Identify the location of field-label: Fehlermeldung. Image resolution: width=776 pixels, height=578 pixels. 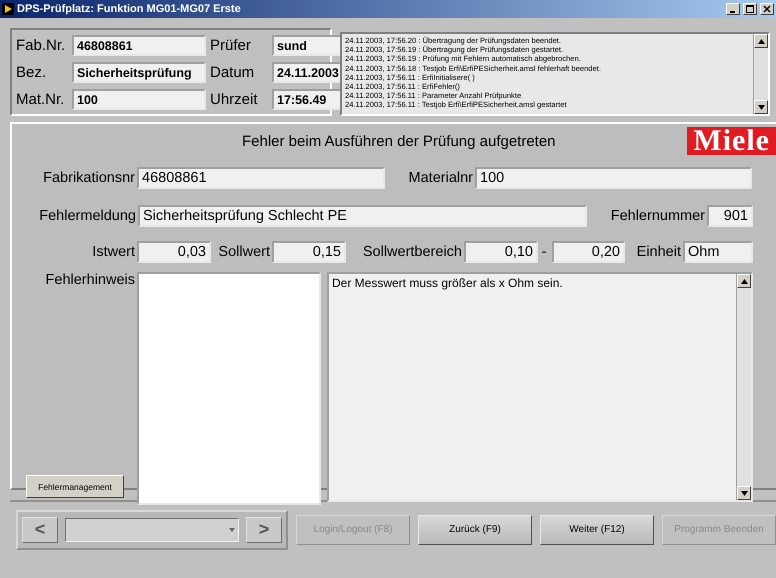
(87, 216).